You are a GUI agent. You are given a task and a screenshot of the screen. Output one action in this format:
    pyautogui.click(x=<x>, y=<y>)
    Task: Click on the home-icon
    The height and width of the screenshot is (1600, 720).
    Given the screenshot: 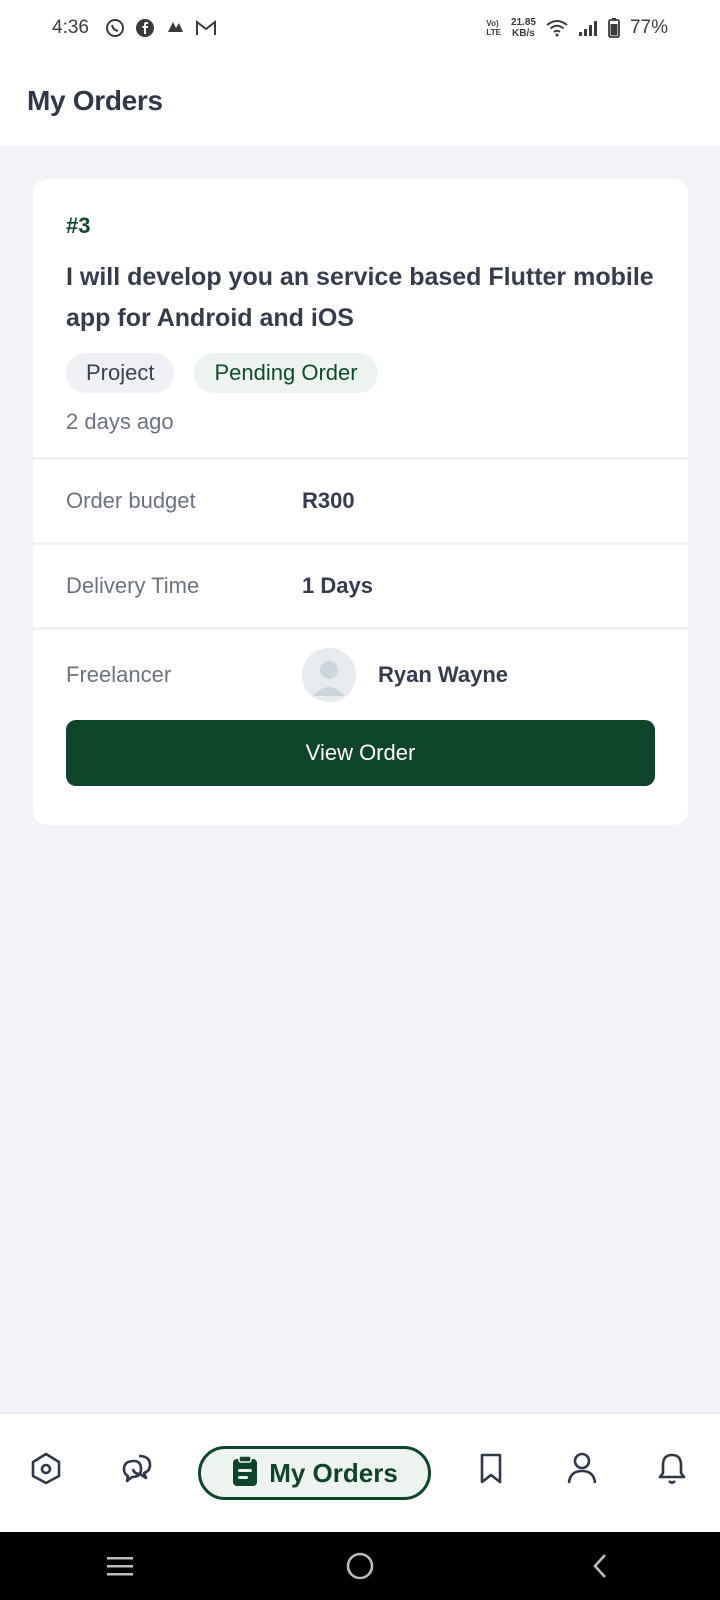 What is the action you would take?
    pyautogui.click(x=46, y=1468)
    